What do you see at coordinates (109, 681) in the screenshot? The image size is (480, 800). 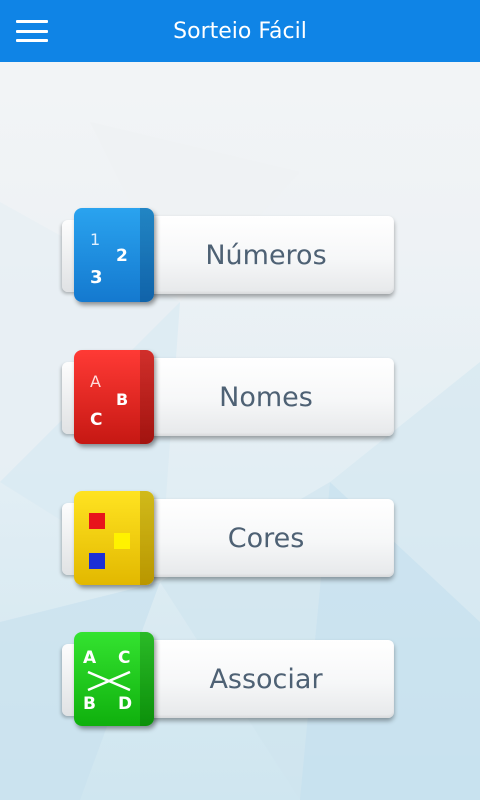 I see `cross-lines-icon` at bounding box center [109, 681].